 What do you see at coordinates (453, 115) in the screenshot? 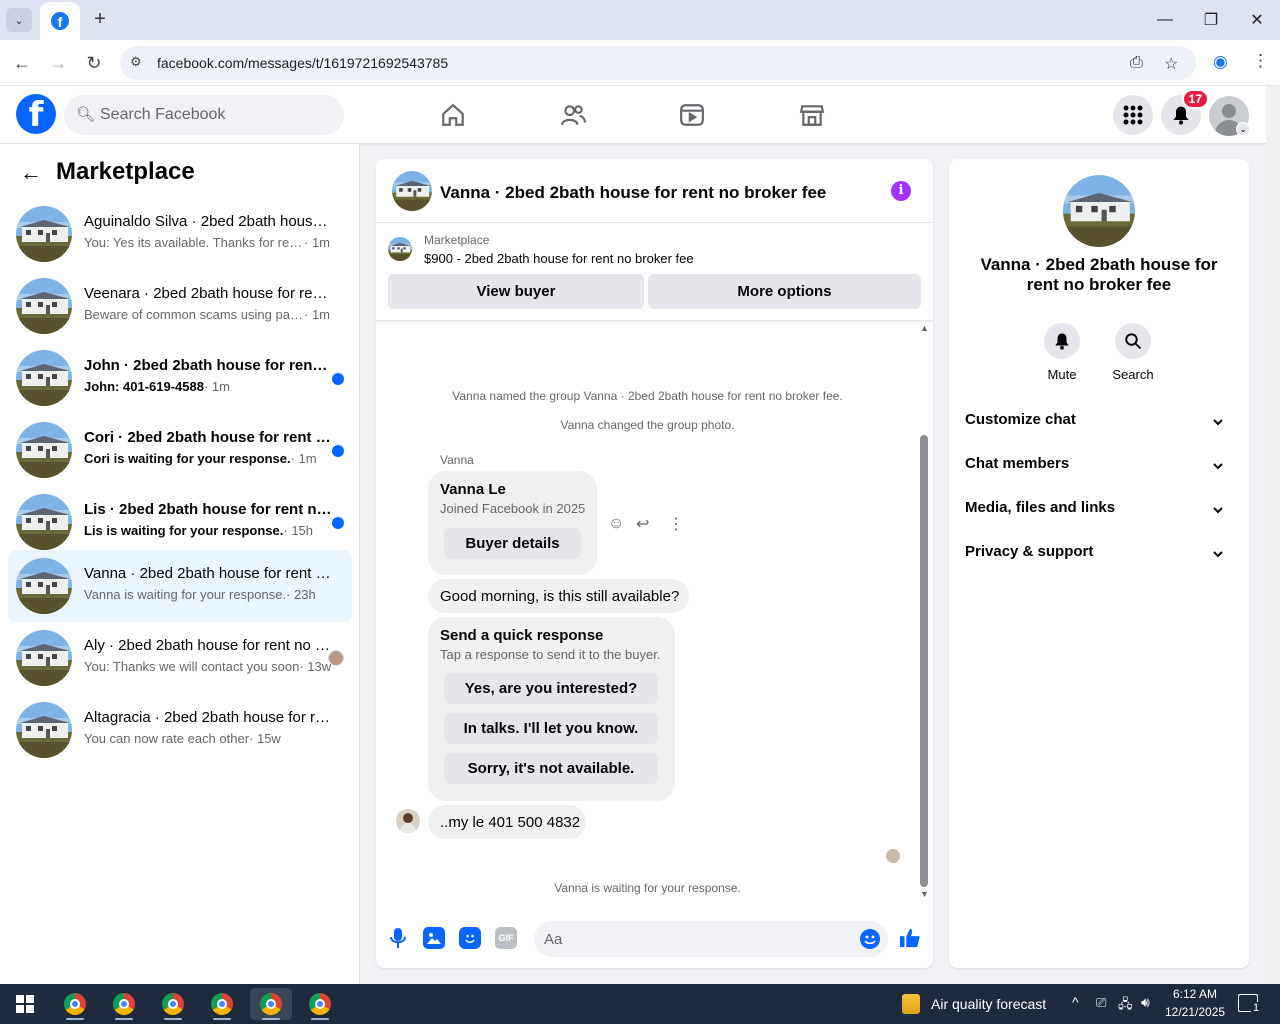
I see `home-icon` at bounding box center [453, 115].